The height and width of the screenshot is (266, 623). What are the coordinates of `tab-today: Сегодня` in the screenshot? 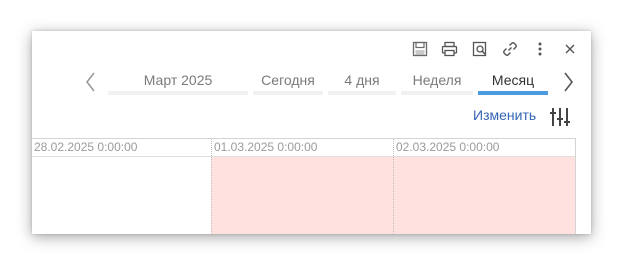 It's located at (288, 82).